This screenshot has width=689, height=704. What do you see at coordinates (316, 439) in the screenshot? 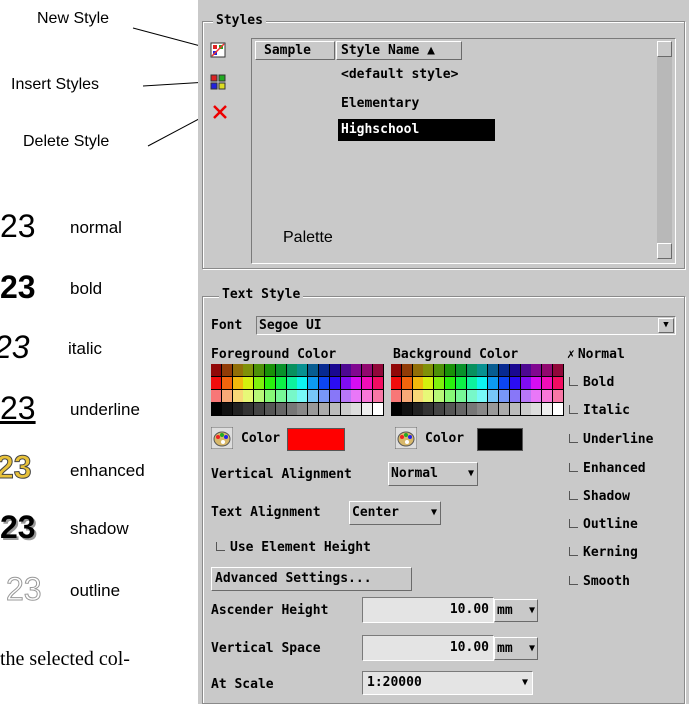
I see `foreground-color-swatch` at bounding box center [316, 439].